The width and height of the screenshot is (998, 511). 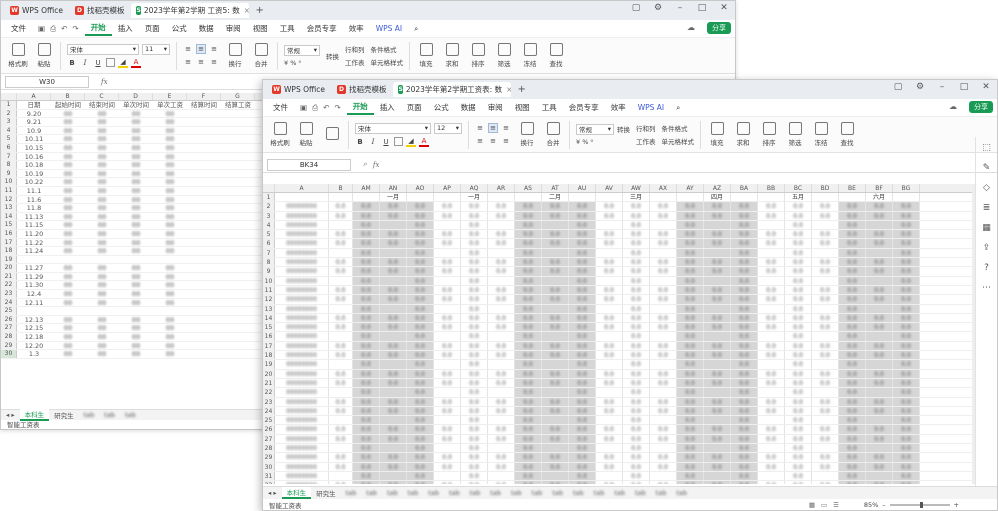 What do you see at coordinates (34, 303) in the screenshot?
I see `cell: 12.11` at bounding box center [34, 303].